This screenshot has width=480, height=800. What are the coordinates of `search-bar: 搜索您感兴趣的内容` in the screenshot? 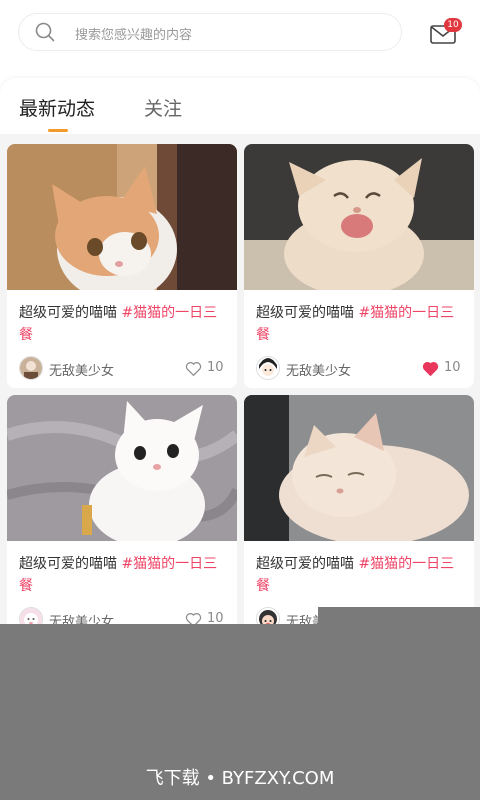 It's located at (210, 32).